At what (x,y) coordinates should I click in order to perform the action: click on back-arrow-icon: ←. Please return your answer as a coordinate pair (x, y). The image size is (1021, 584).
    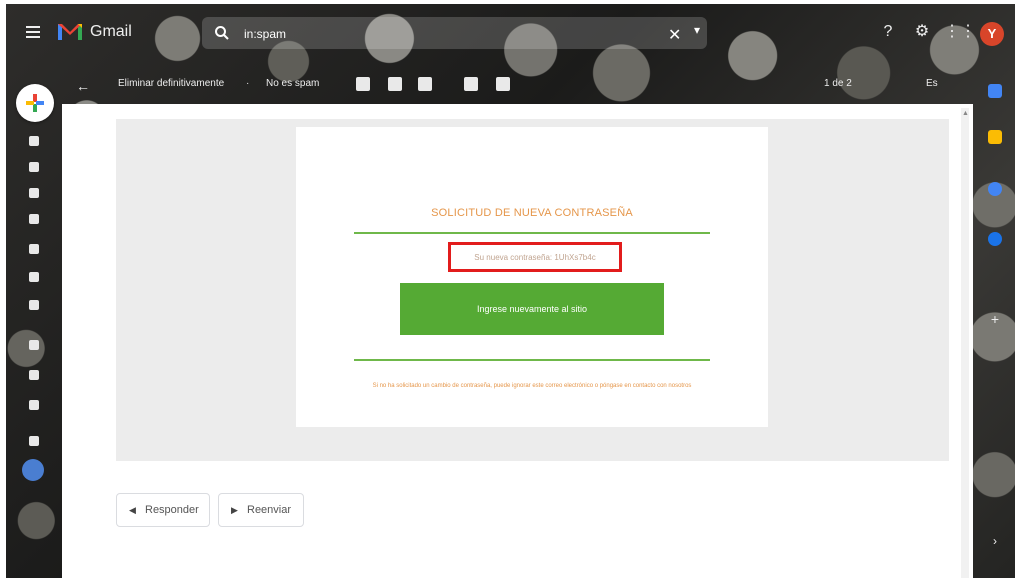
    Looking at the image, I should click on (83, 86).